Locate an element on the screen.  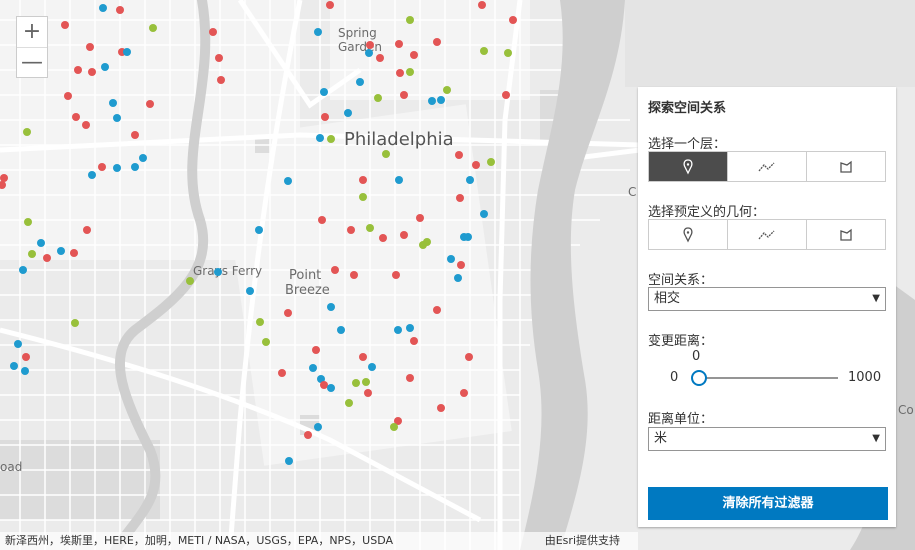
layer-polyline-button is located at coordinates (766, 166).